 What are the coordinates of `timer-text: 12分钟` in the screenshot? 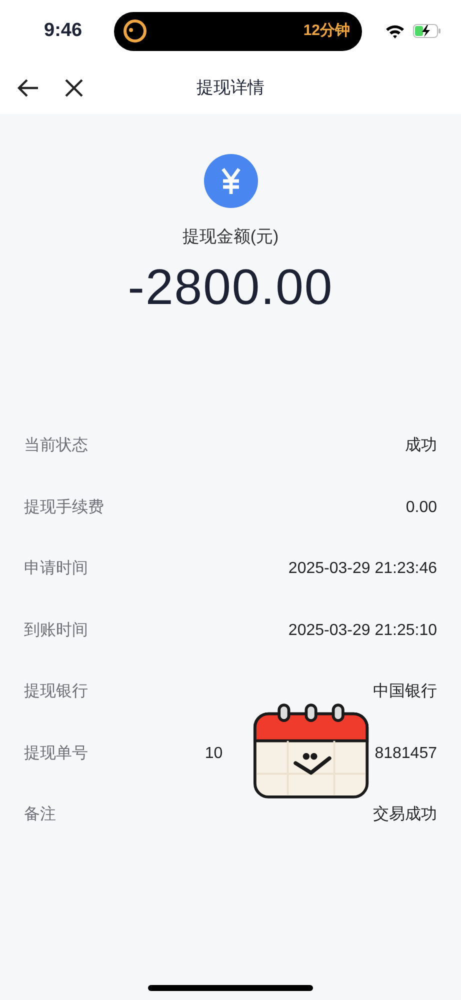 It's located at (326, 30).